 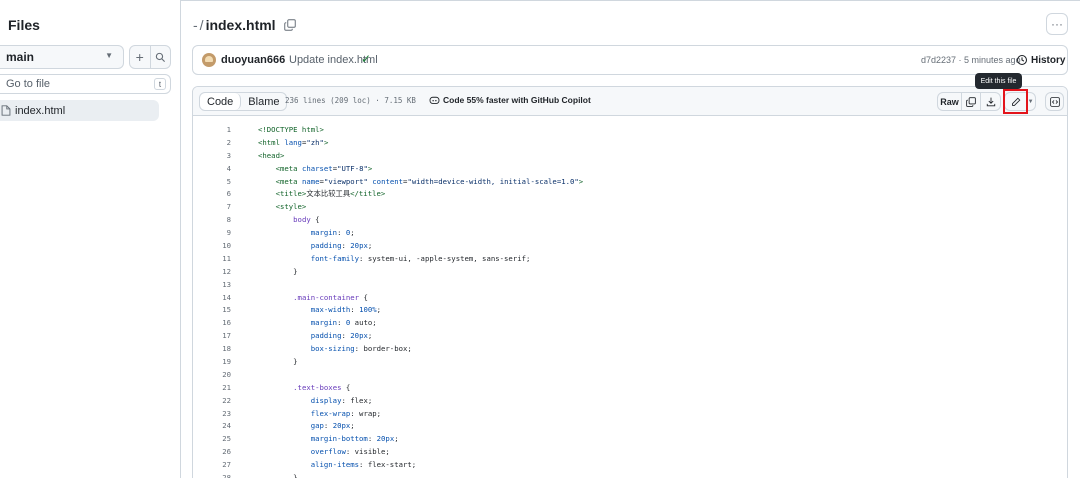 I want to click on line-number: 22, so click(x=212, y=400).